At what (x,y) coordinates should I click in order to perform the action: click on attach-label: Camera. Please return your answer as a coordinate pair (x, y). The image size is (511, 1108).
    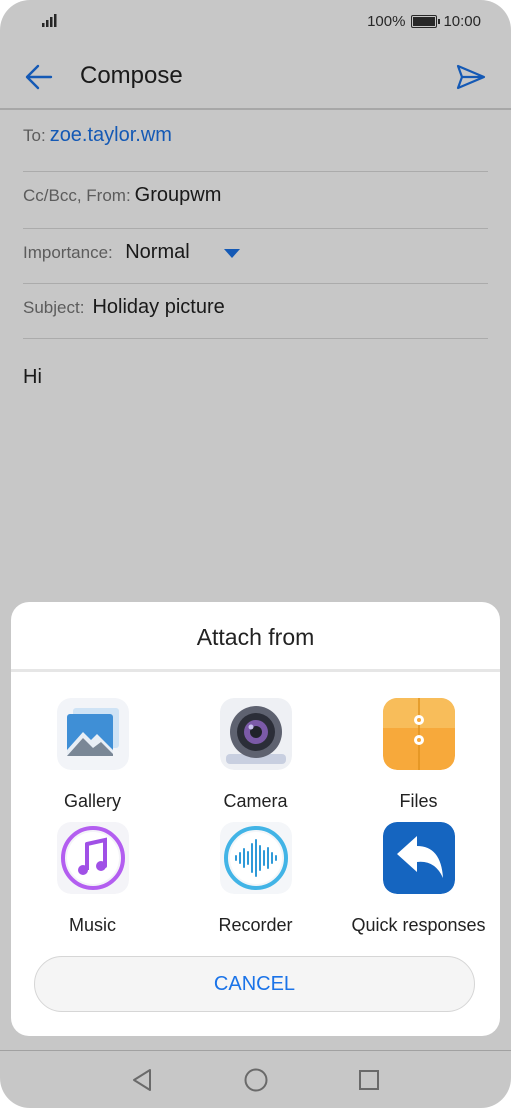
    Looking at the image, I should click on (255, 801).